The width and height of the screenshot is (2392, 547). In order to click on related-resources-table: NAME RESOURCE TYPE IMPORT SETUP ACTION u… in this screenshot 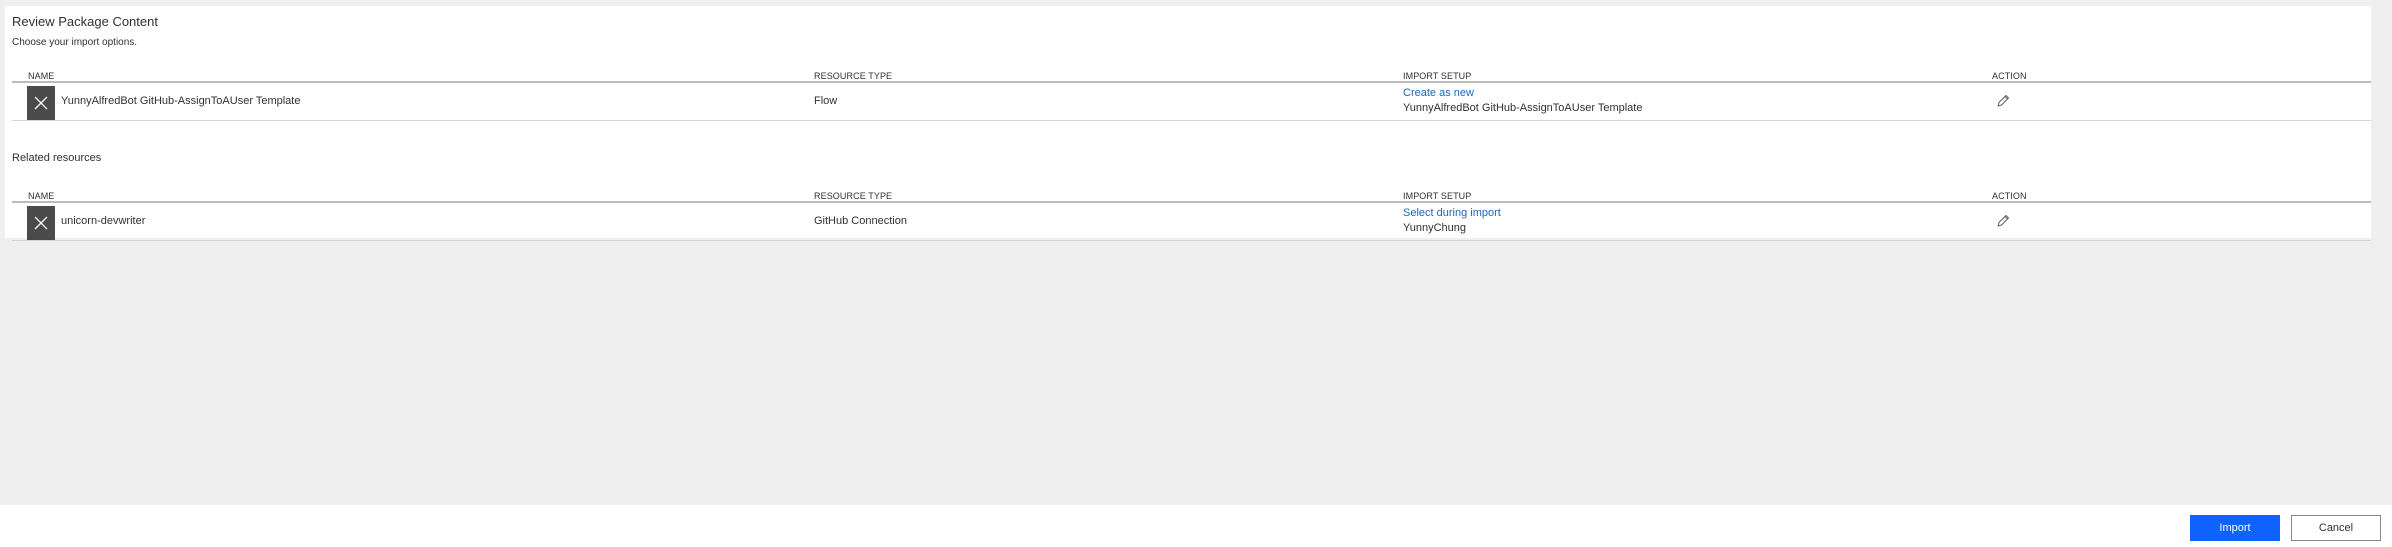, I will do `click(1191, 214)`.